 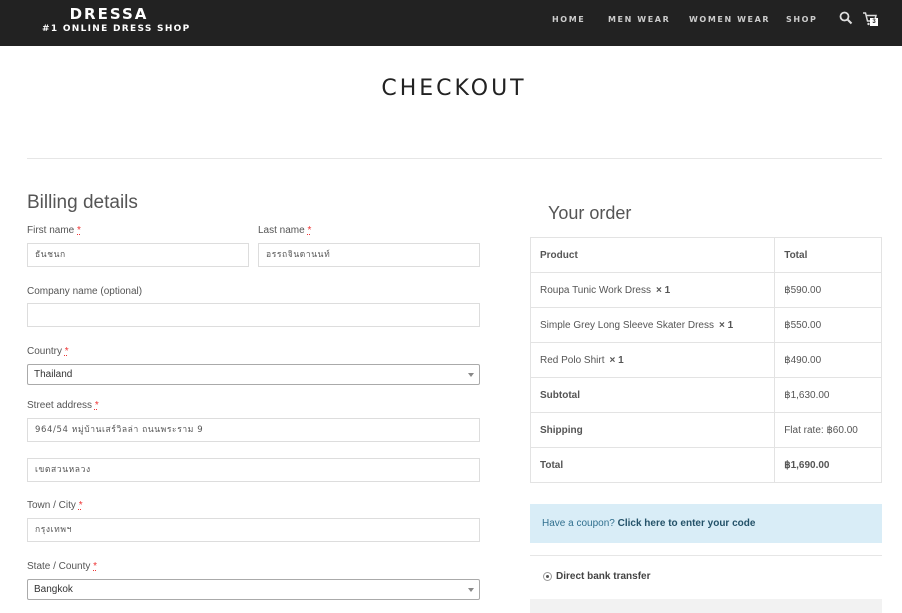 I want to click on city-label: Town / City *, so click(x=55, y=505).